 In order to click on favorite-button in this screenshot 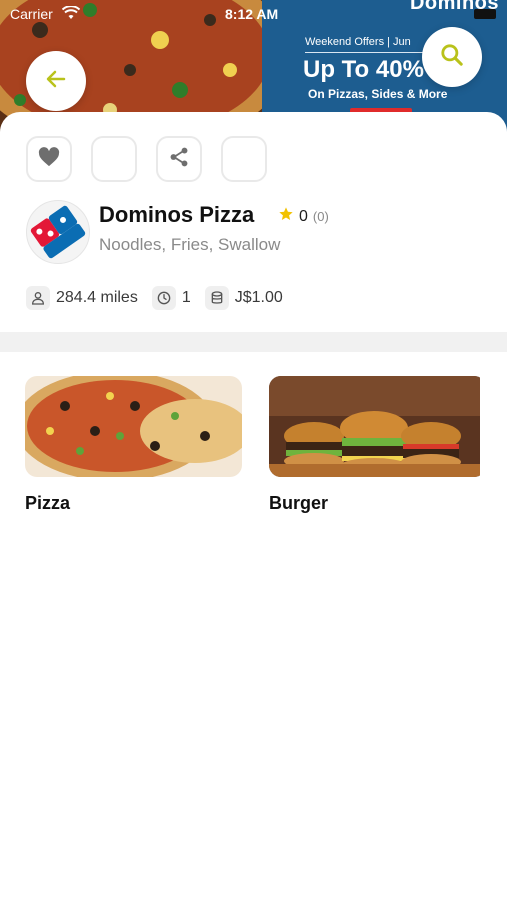, I will do `click(49, 159)`.